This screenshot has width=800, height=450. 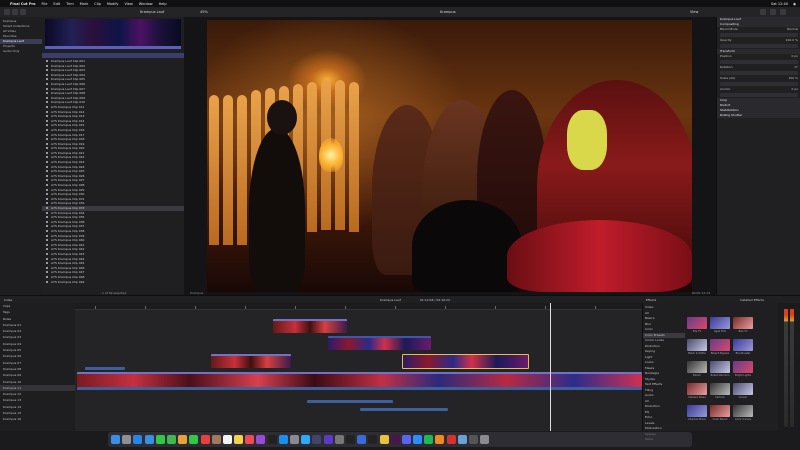 I want to click on inspector-row: Opacity 100.0 %, so click(x=758, y=40).